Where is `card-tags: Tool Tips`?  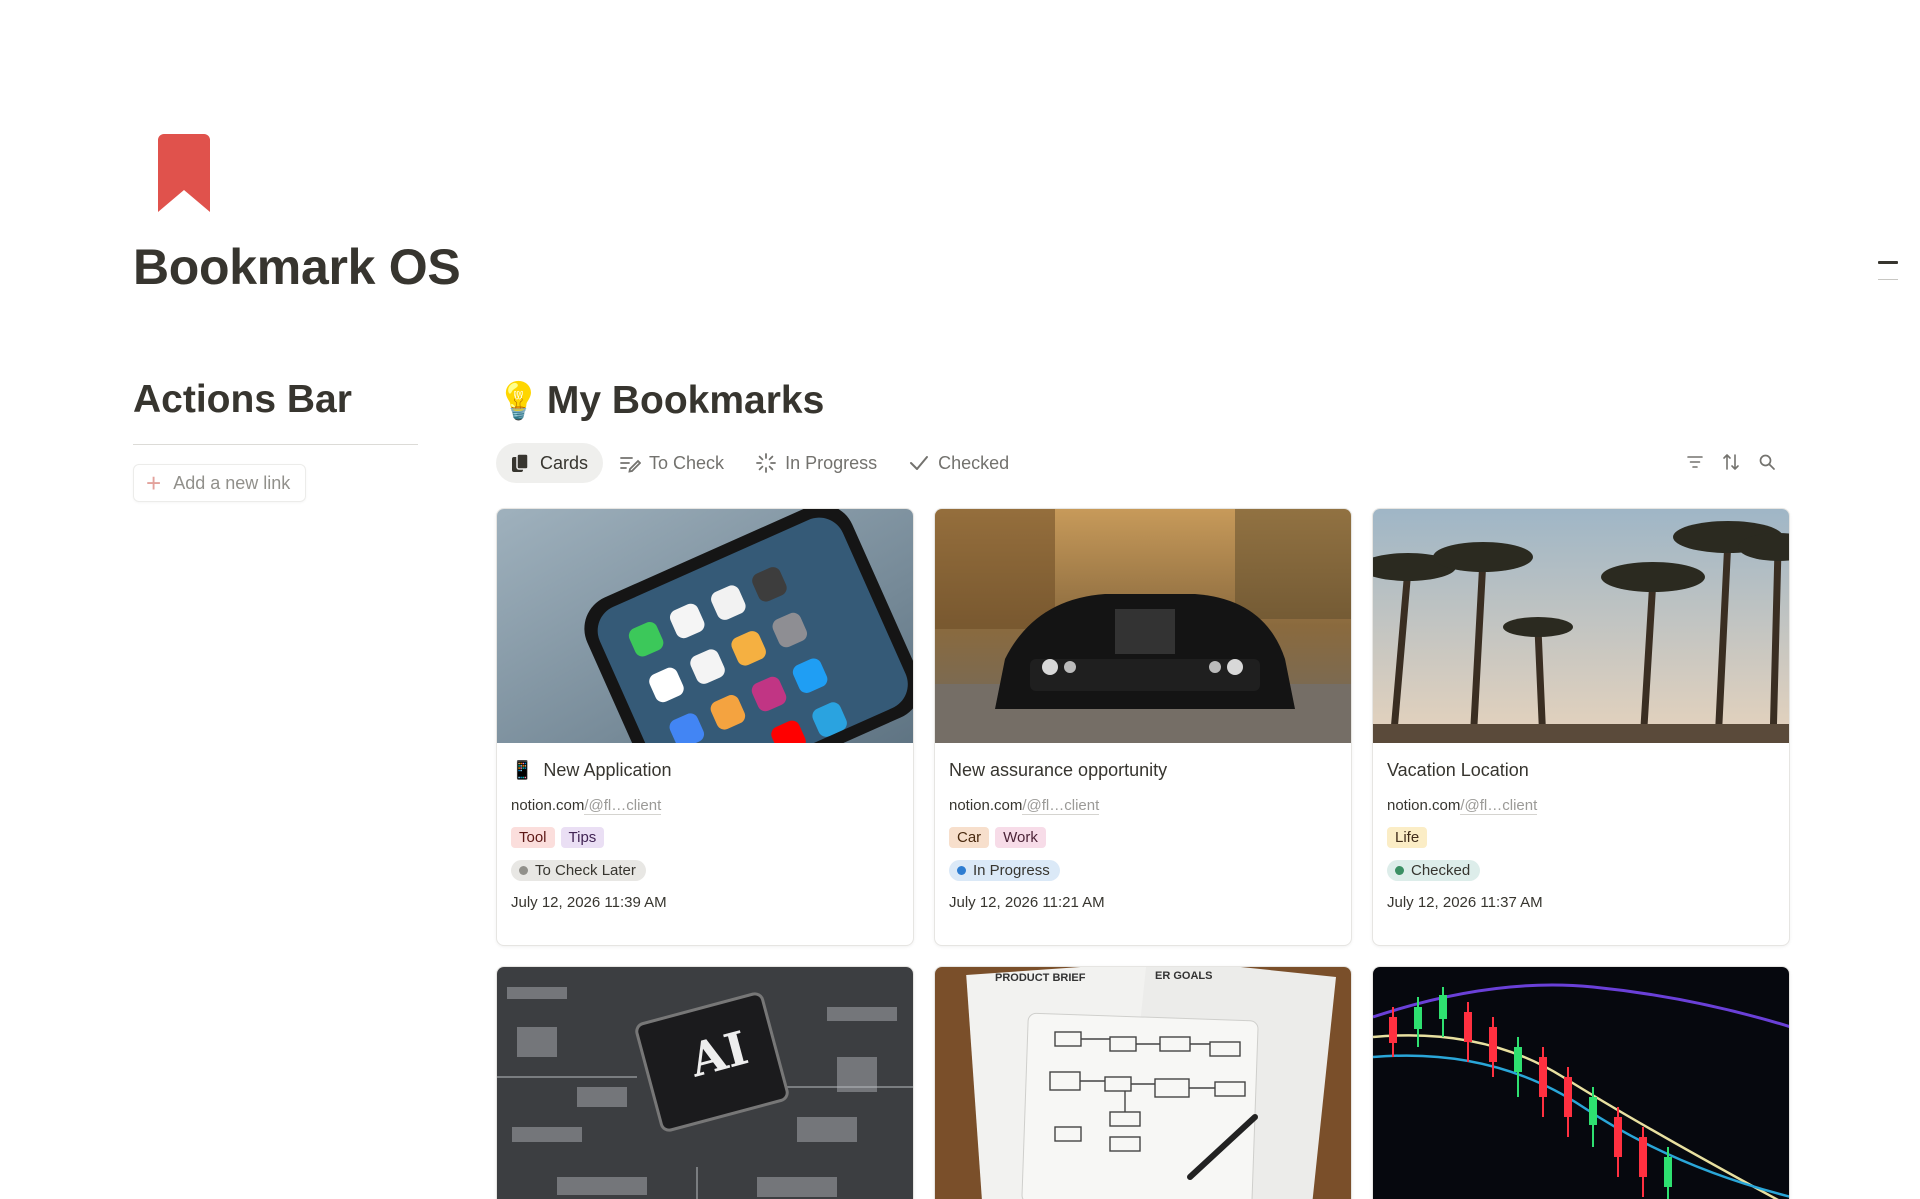
card-tags: Tool Tips is located at coordinates (705, 837).